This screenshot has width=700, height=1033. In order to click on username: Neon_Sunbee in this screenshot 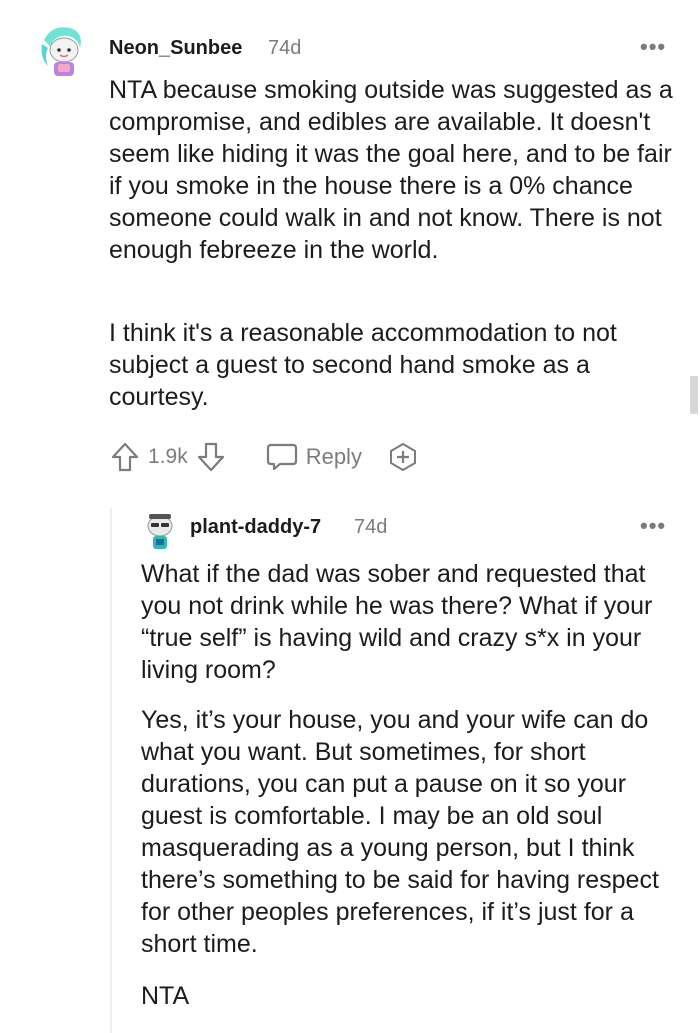, I will do `click(175, 48)`.